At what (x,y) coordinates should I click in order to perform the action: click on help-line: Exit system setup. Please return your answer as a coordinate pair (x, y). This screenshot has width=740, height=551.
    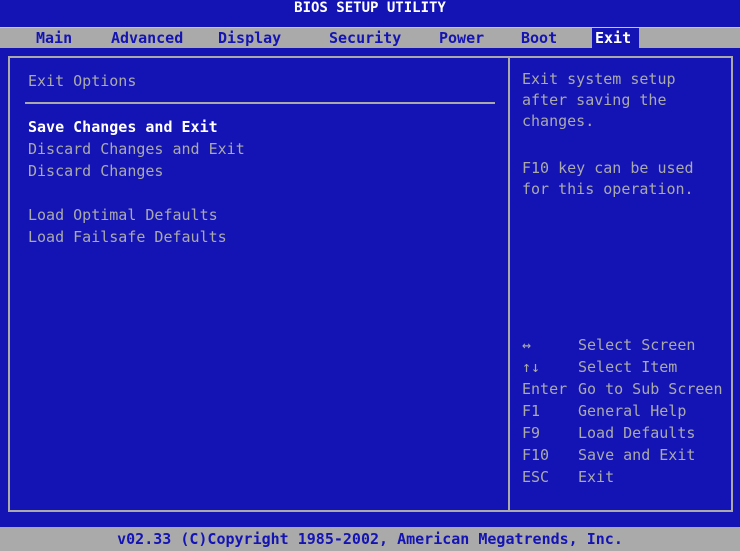
    Looking at the image, I should click on (599, 79).